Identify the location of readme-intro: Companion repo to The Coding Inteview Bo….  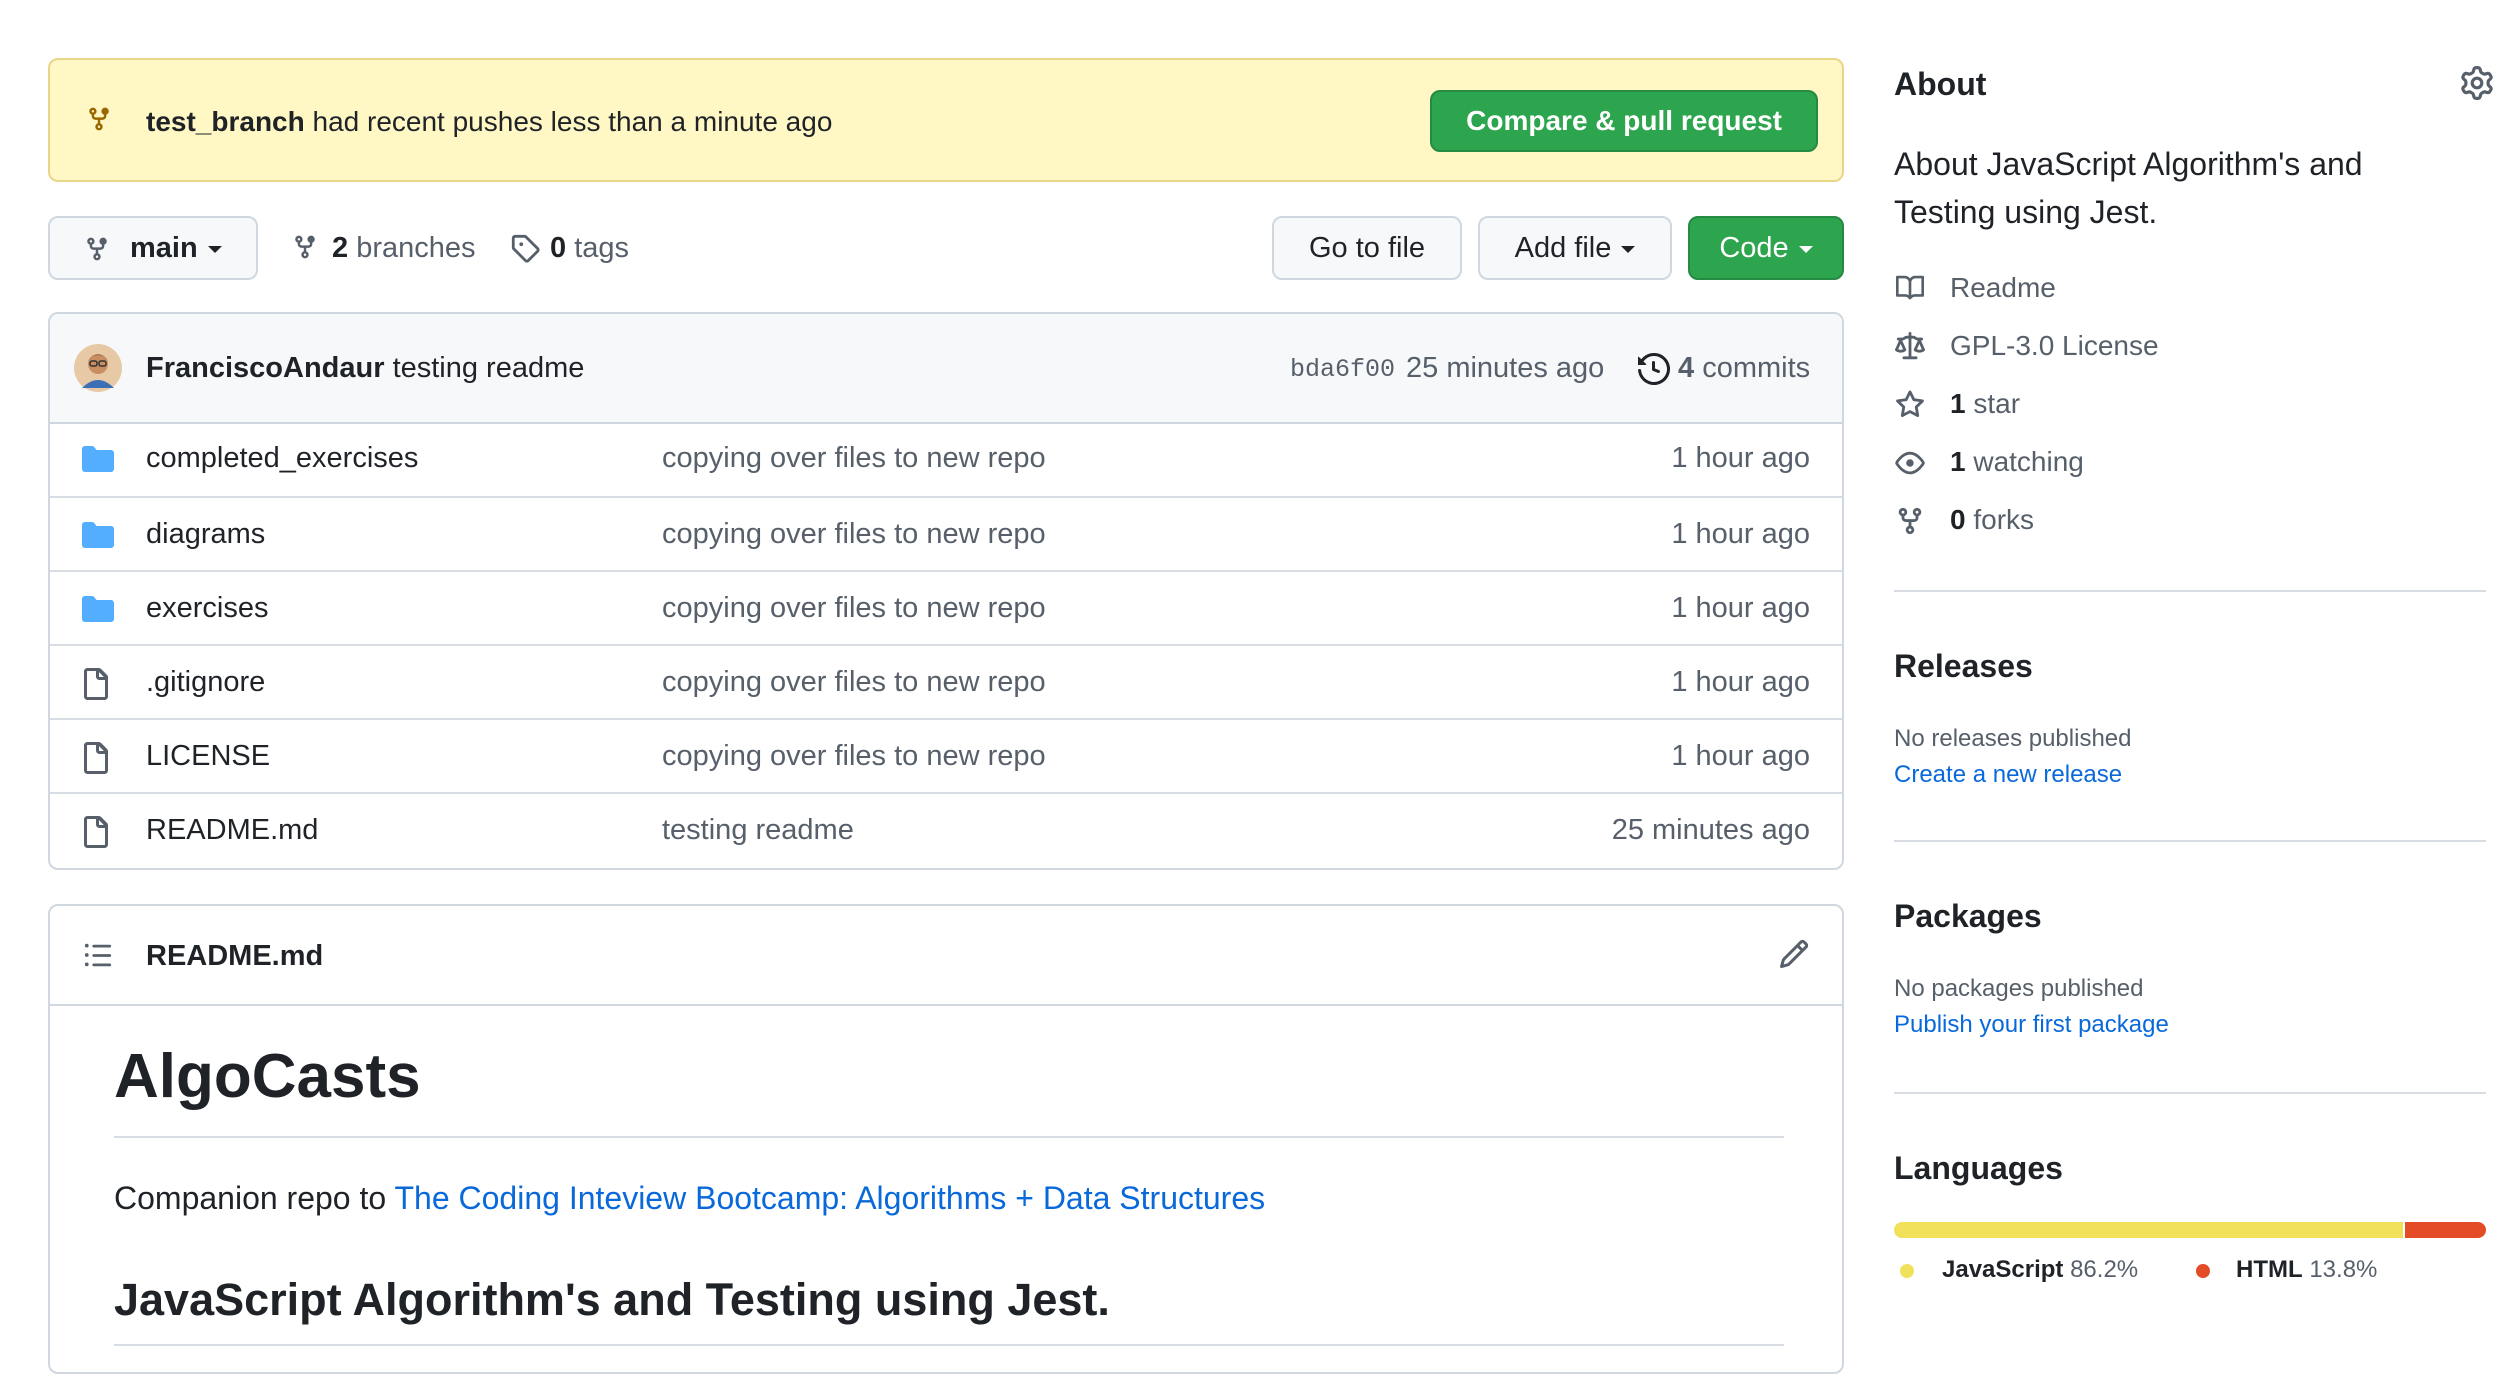
(689, 1198).